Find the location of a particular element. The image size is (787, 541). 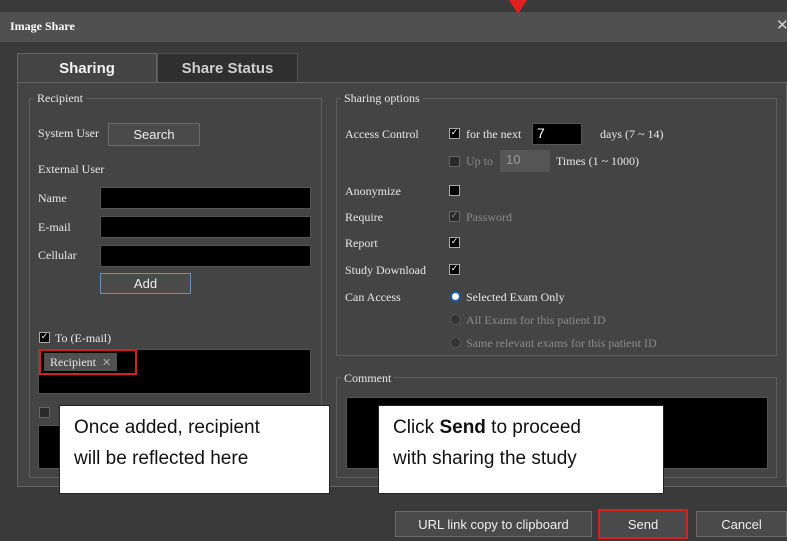

send-callout-line2: with sharing the study is located at coordinates (485, 458).